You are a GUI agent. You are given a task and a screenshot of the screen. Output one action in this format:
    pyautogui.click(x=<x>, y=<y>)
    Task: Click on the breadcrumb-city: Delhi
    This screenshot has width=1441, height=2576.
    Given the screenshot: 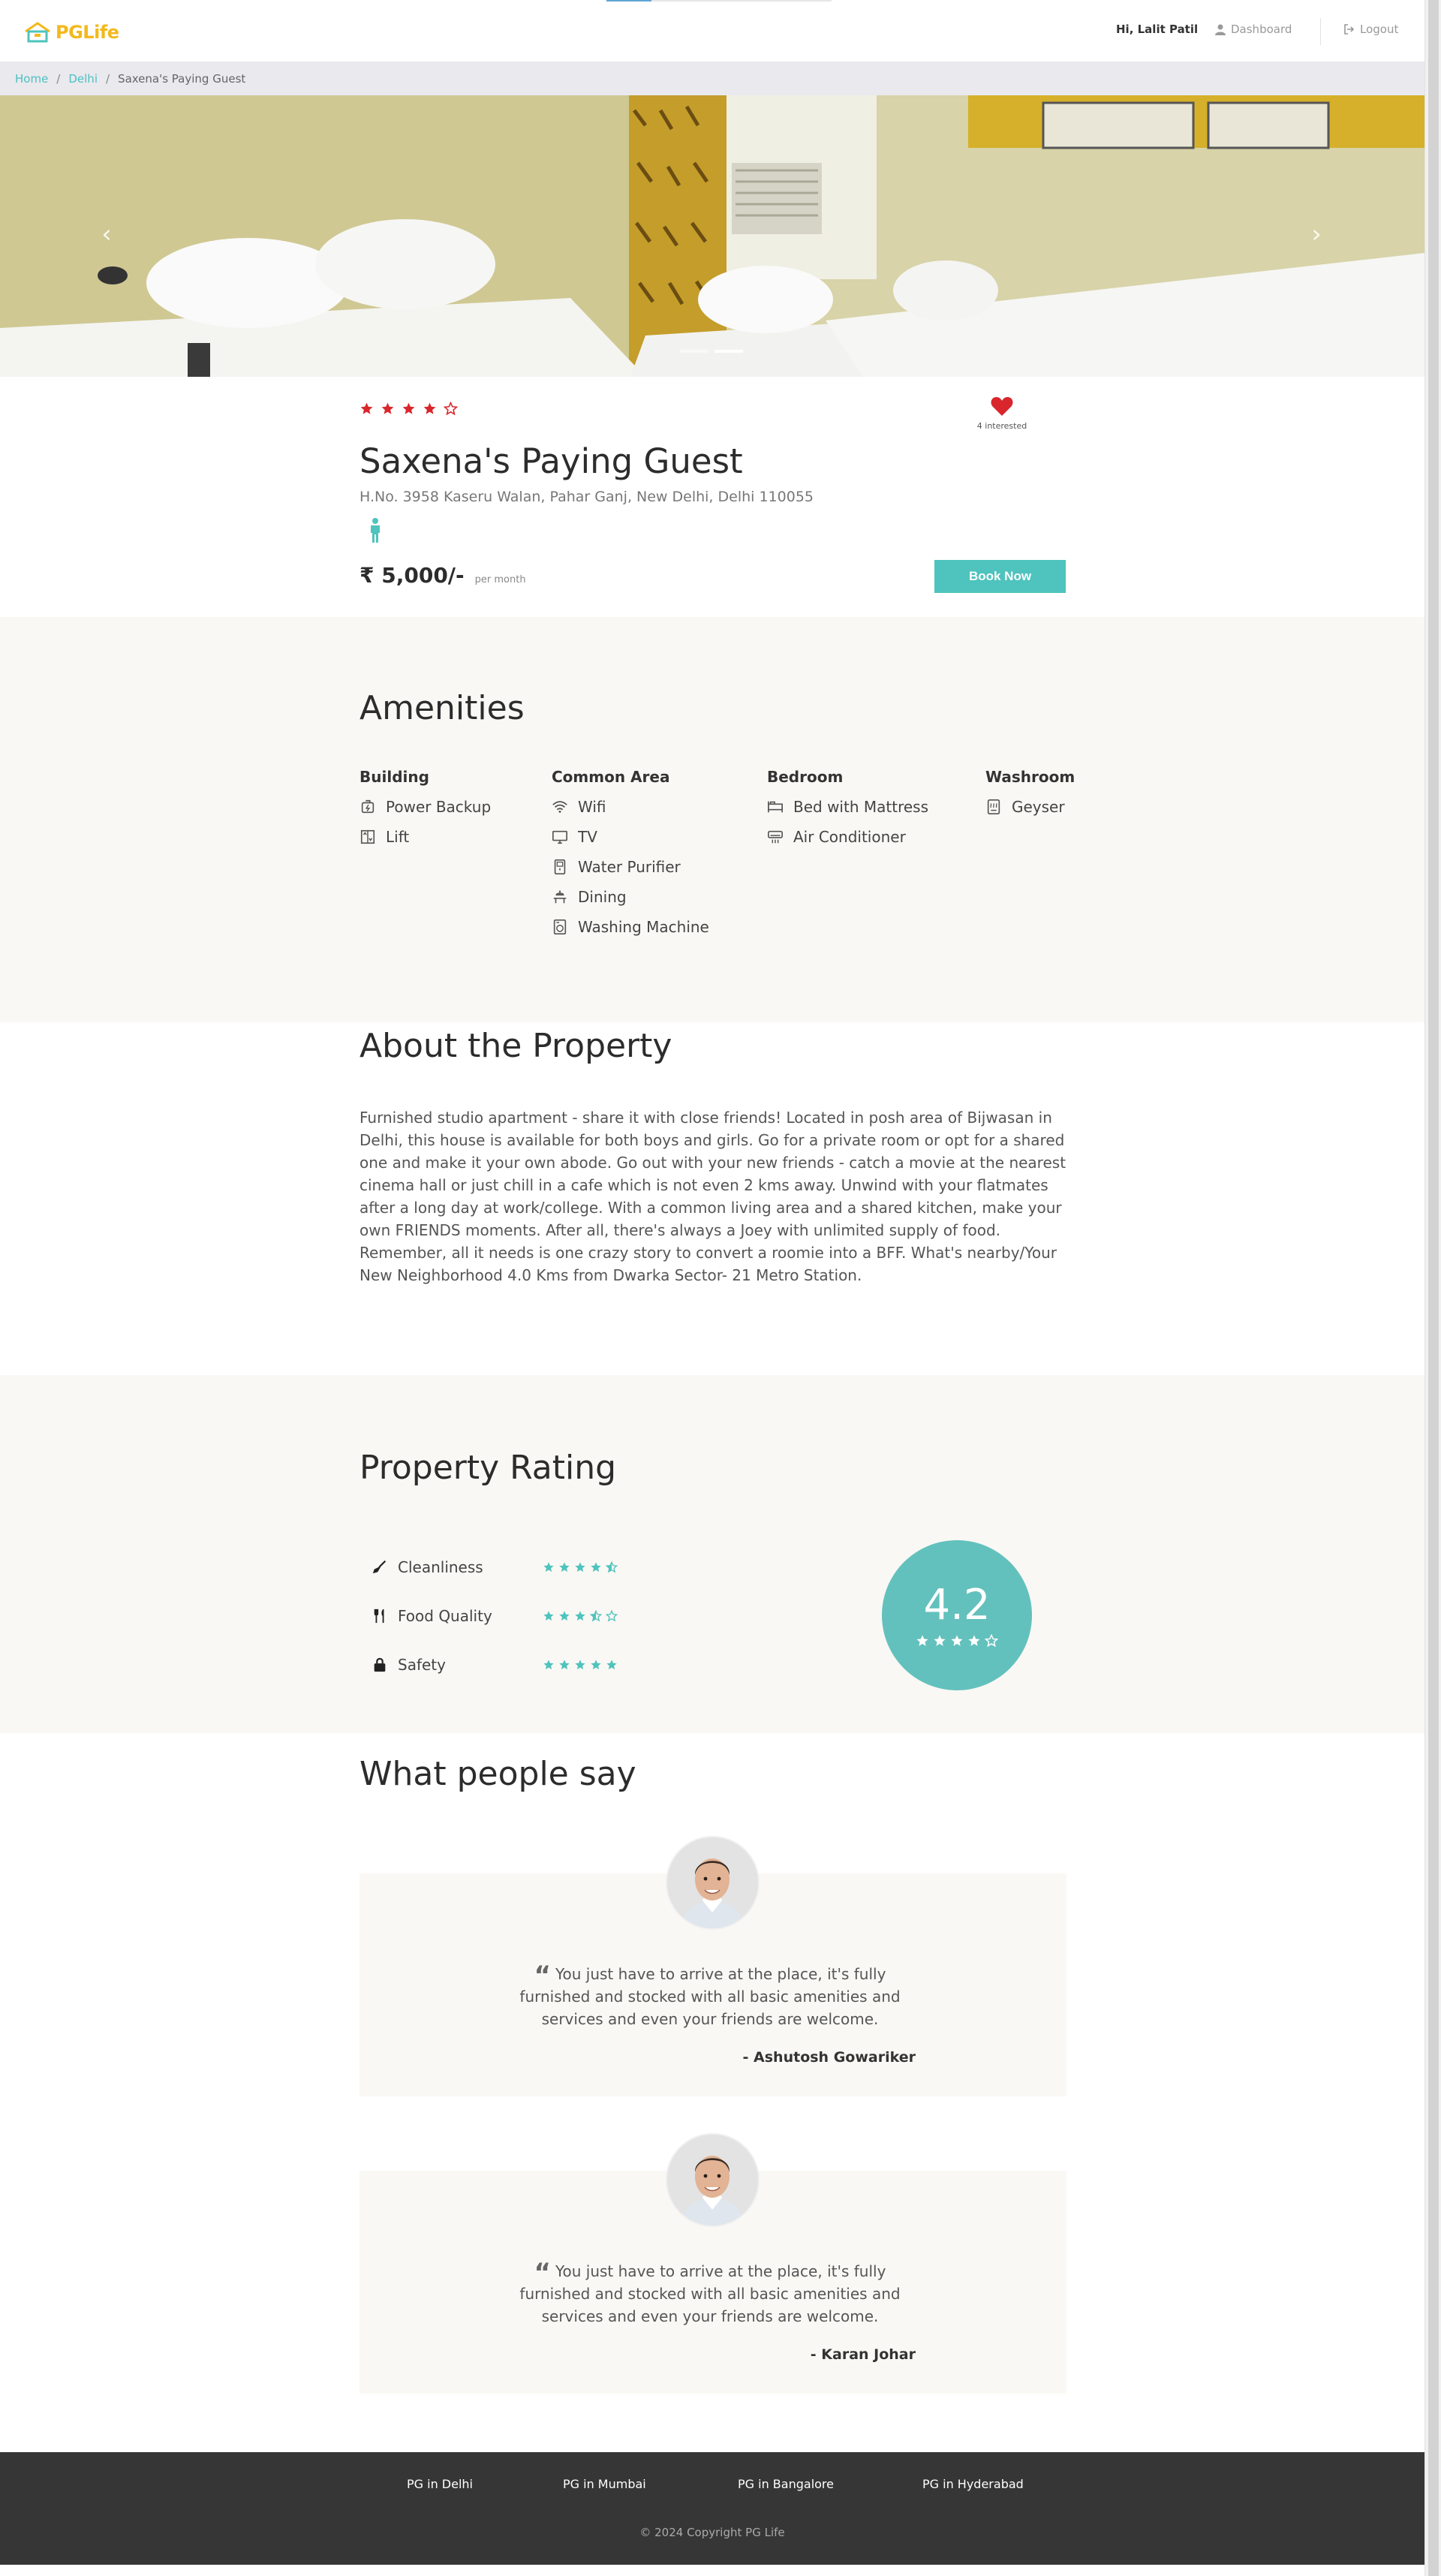 What is the action you would take?
    pyautogui.click(x=83, y=79)
    